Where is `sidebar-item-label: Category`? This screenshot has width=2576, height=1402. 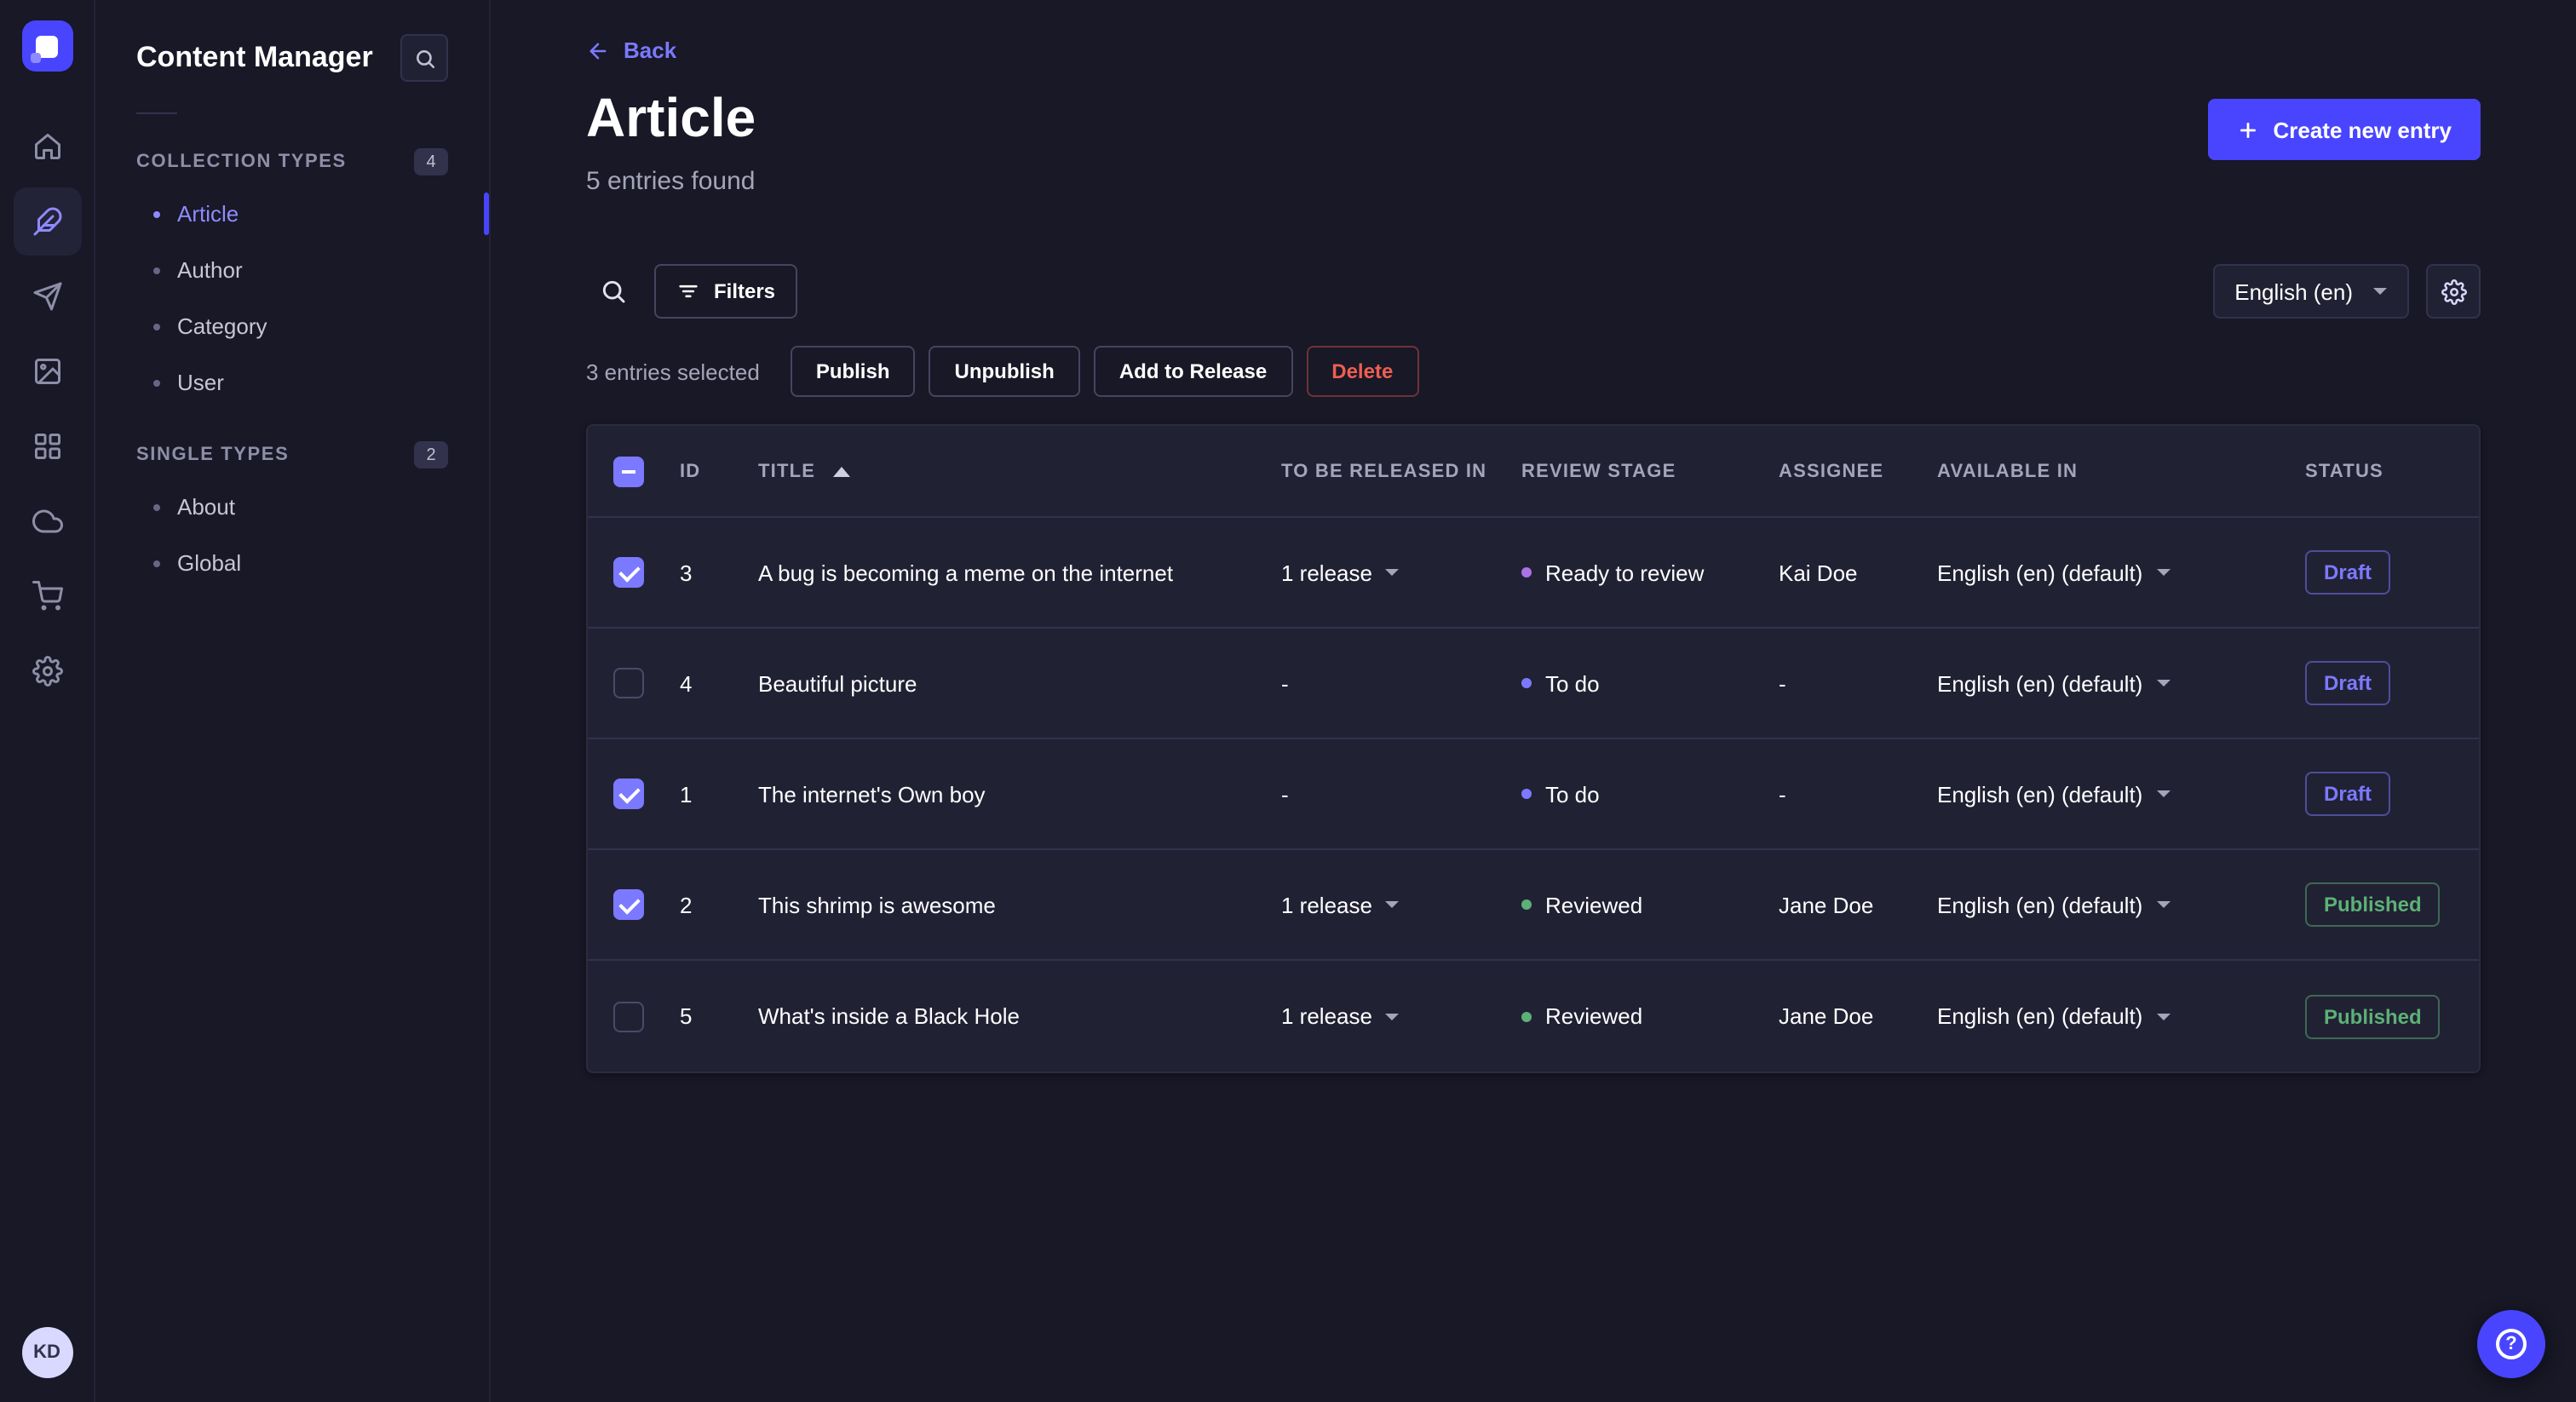 sidebar-item-label: Category is located at coordinates (222, 326).